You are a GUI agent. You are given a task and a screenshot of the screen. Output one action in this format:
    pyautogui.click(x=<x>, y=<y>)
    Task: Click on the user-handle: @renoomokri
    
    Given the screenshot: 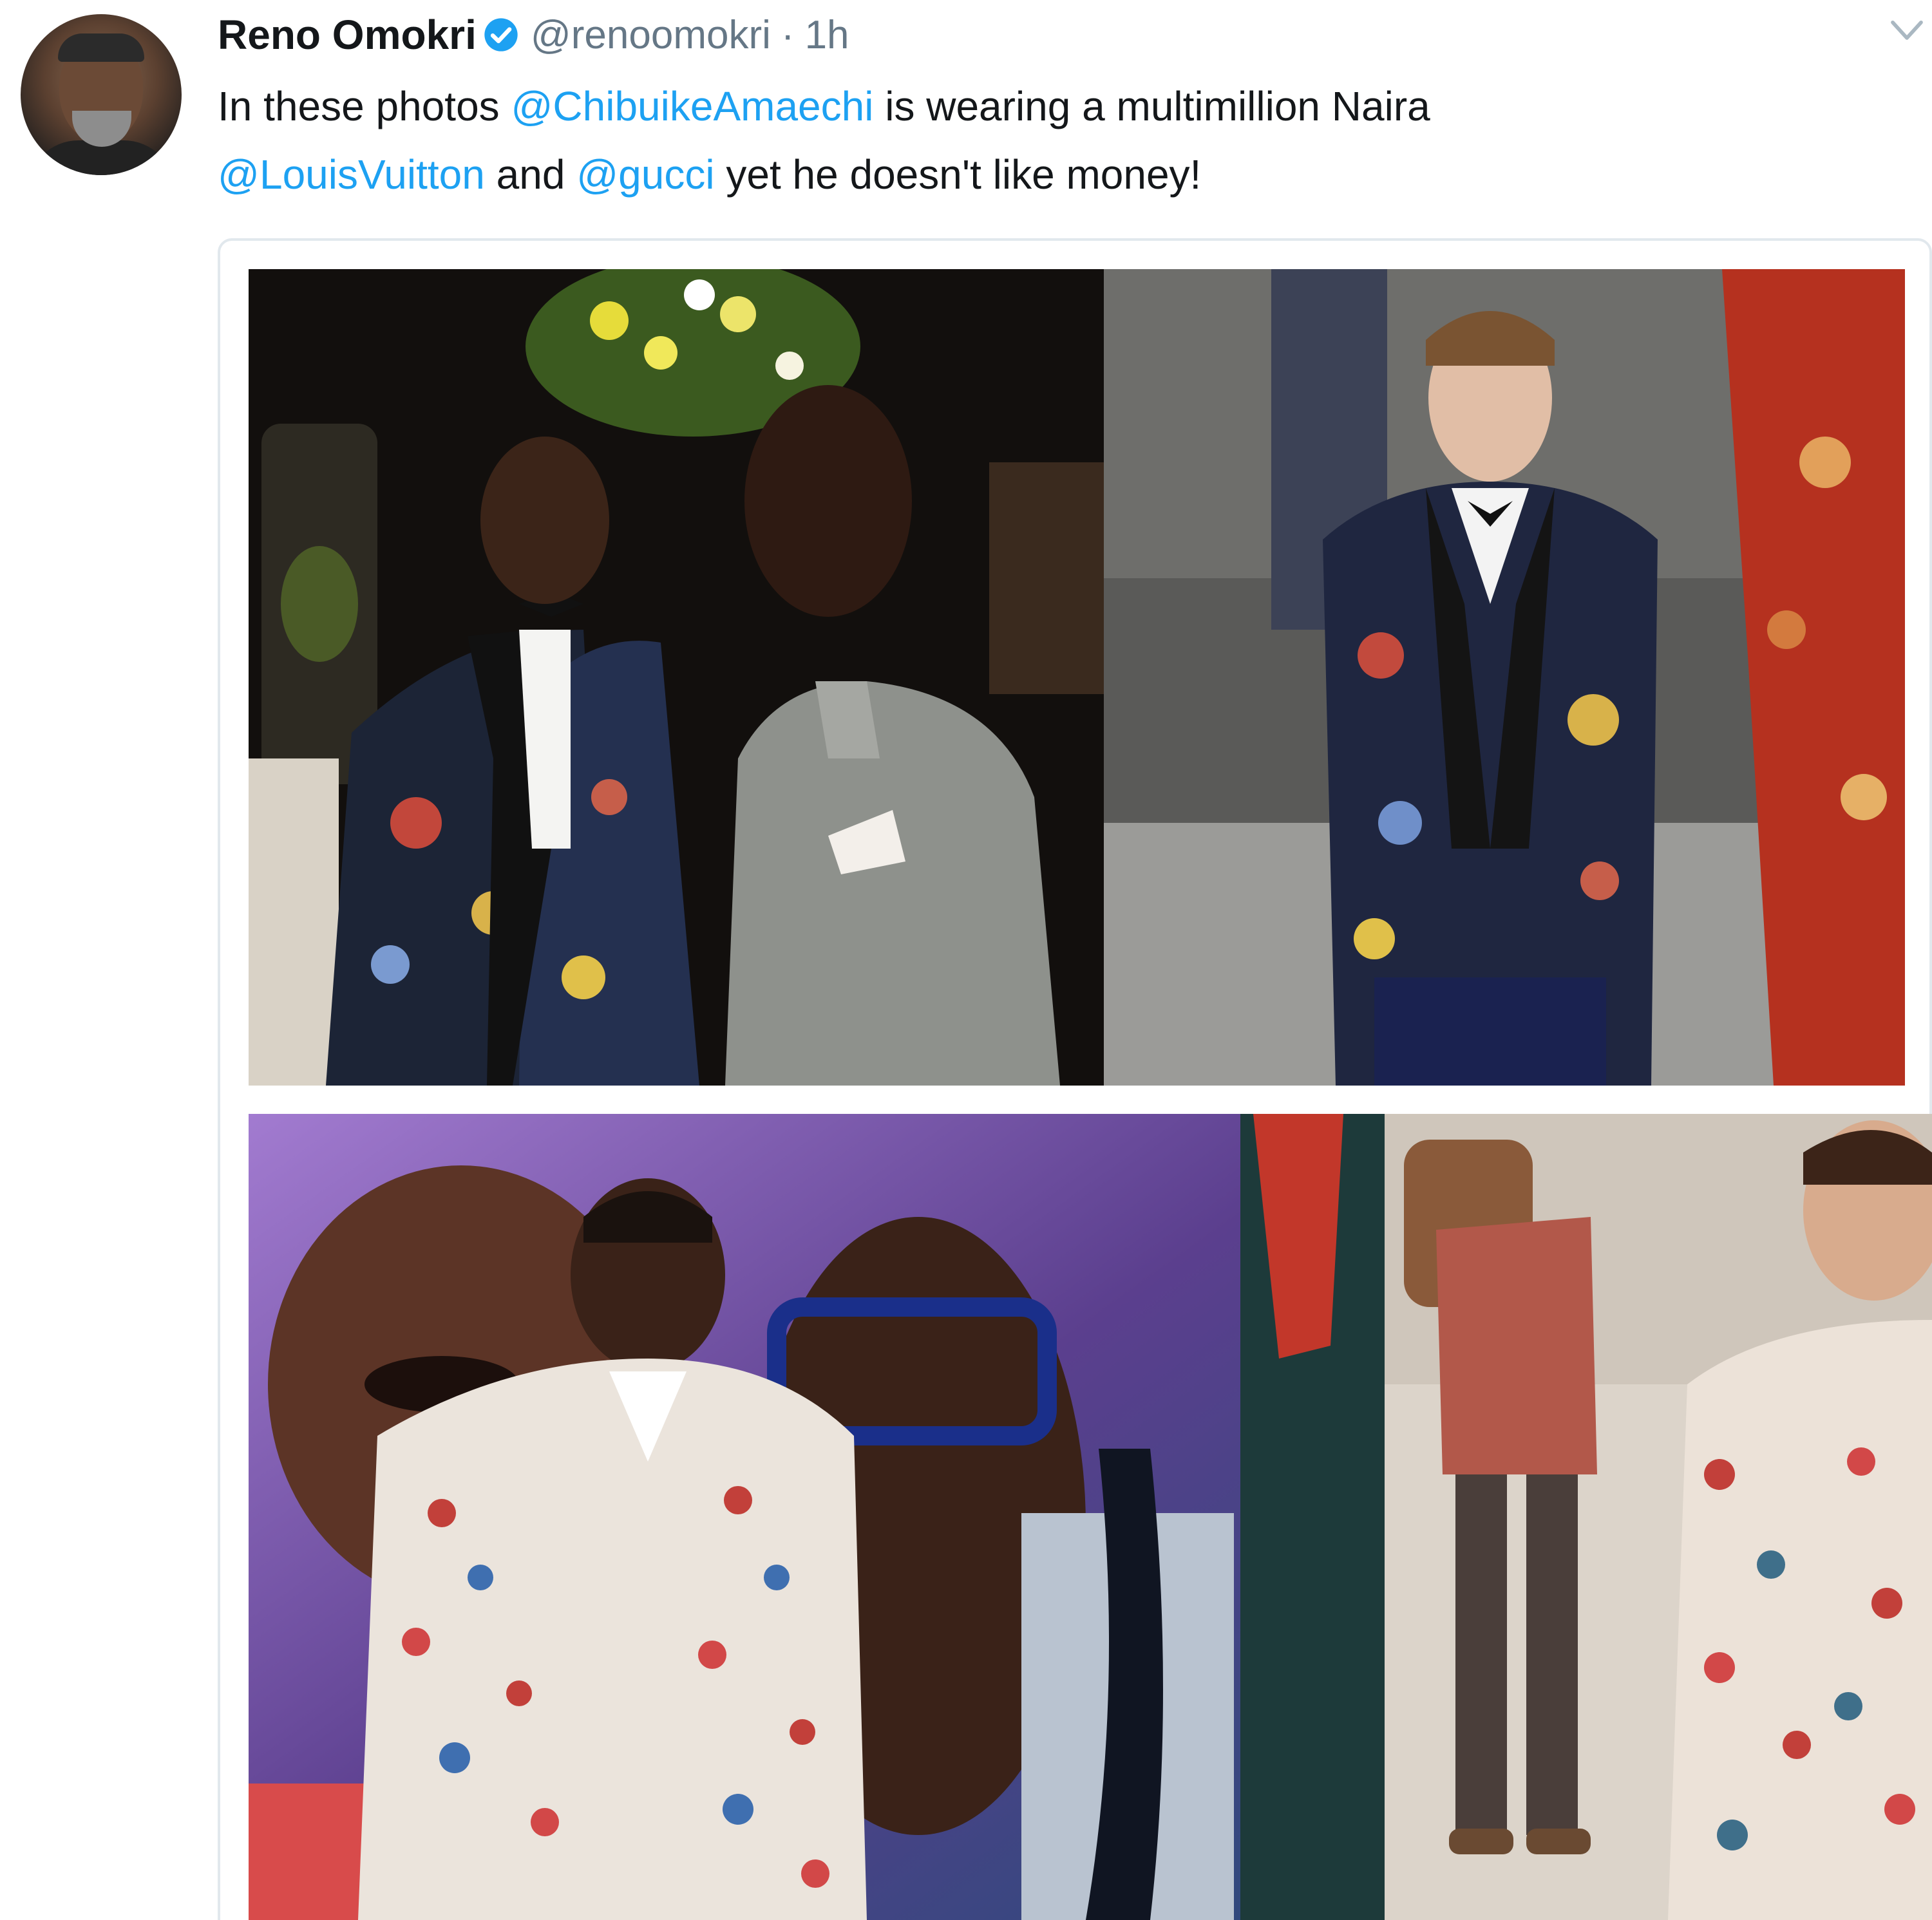 What is the action you would take?
    pyautogui.click(x=651, y=35)
    